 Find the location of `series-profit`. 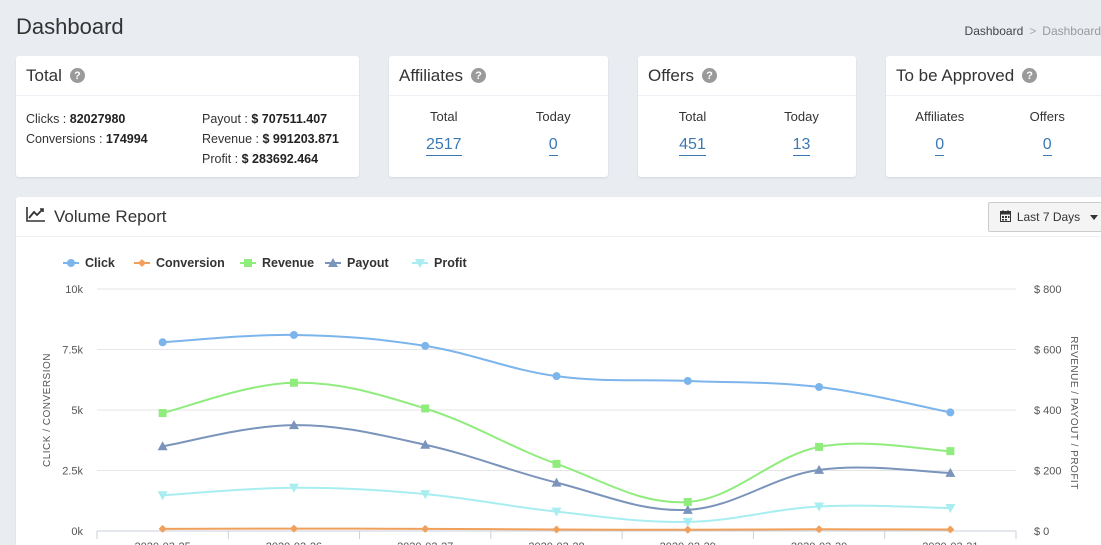

series-profit is located at coordinates (556, 505).